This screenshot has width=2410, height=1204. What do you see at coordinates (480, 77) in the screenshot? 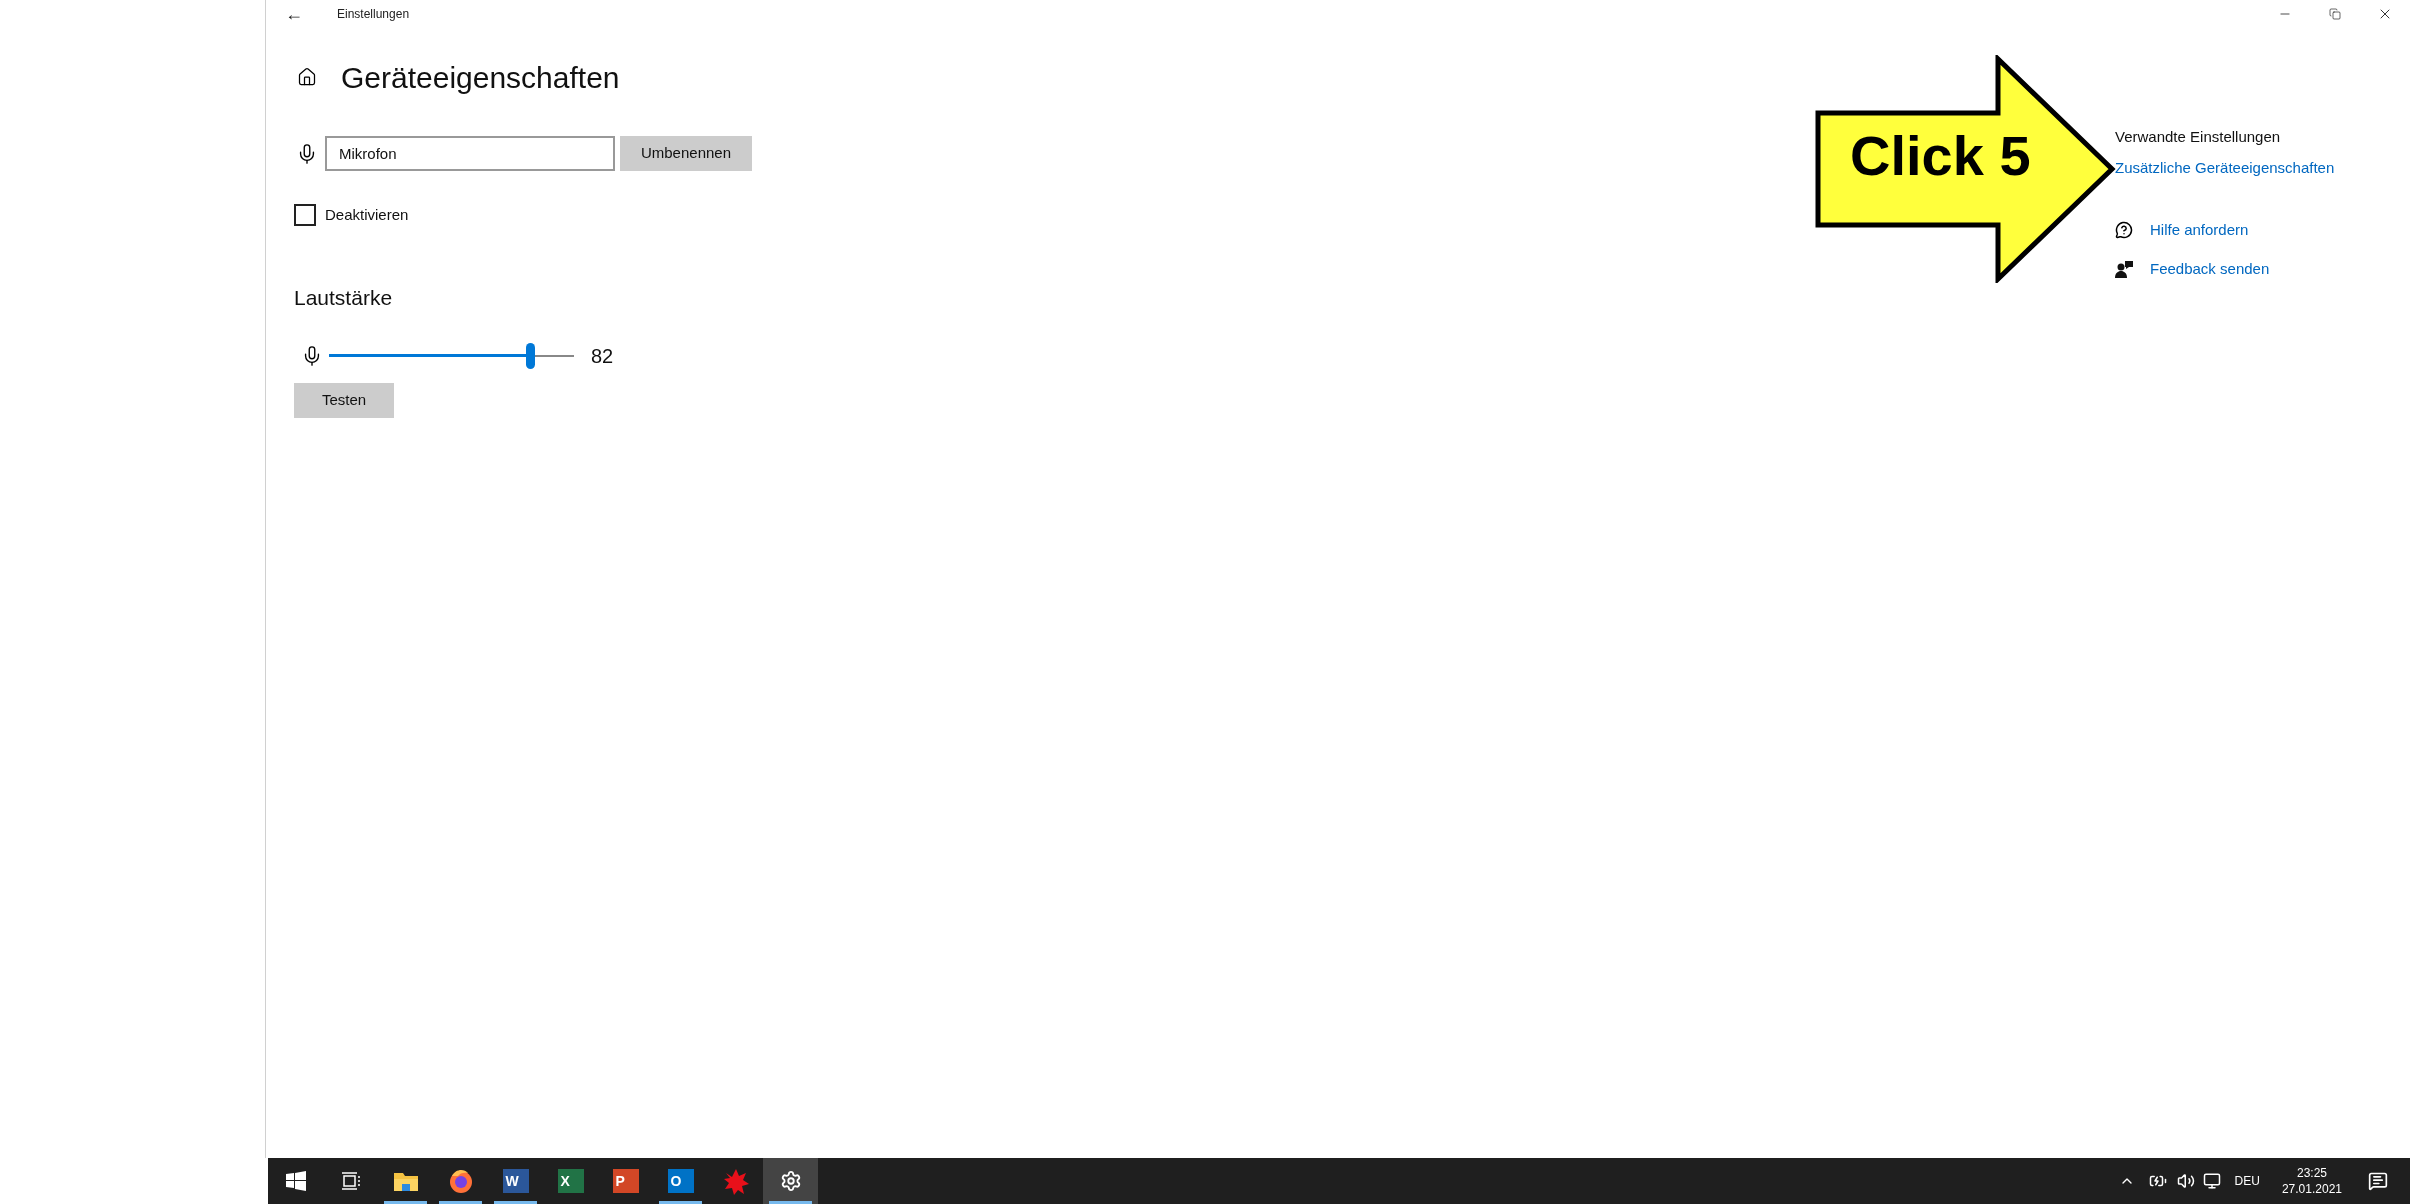
I see `page-title: Geräteeigenschaften` at bounding box center [480, 77].